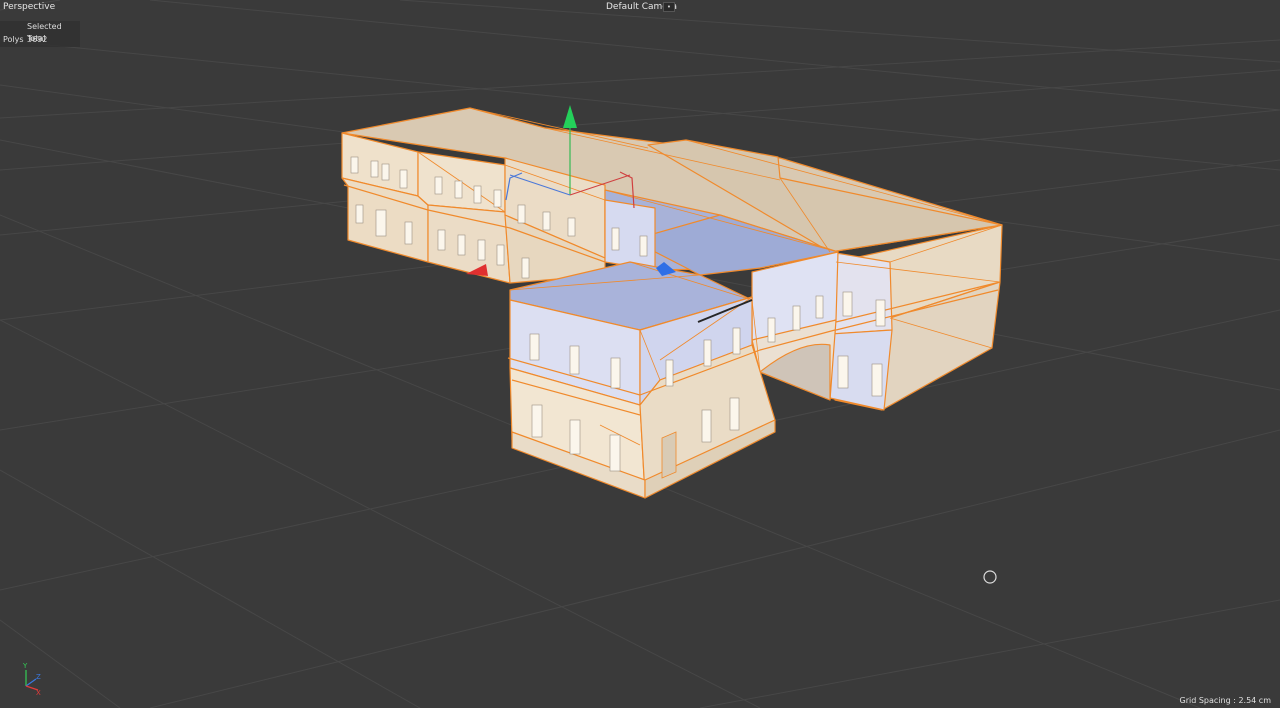 The width and height of the screenshot is (1280, 708). I want to click on entrance-door, so click(669, 455).